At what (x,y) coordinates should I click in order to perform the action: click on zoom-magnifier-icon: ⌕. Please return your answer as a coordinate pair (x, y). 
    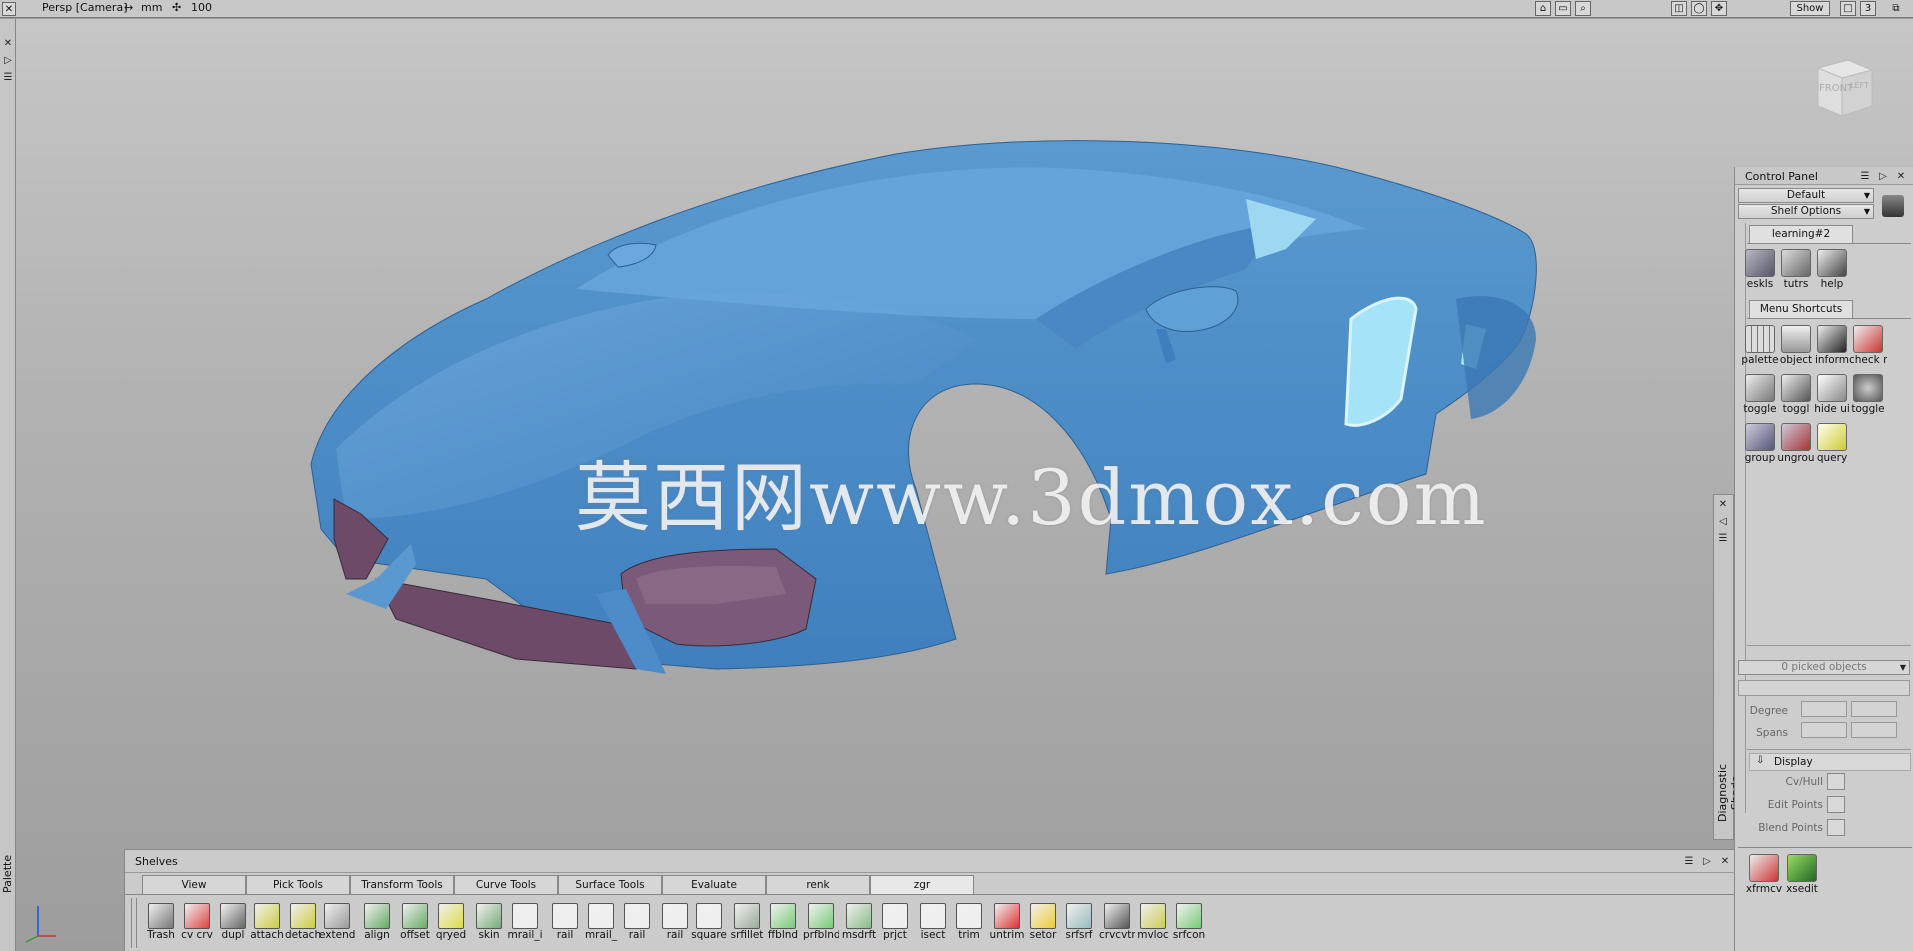
    Looking at the image, I should click on (1583, 8).